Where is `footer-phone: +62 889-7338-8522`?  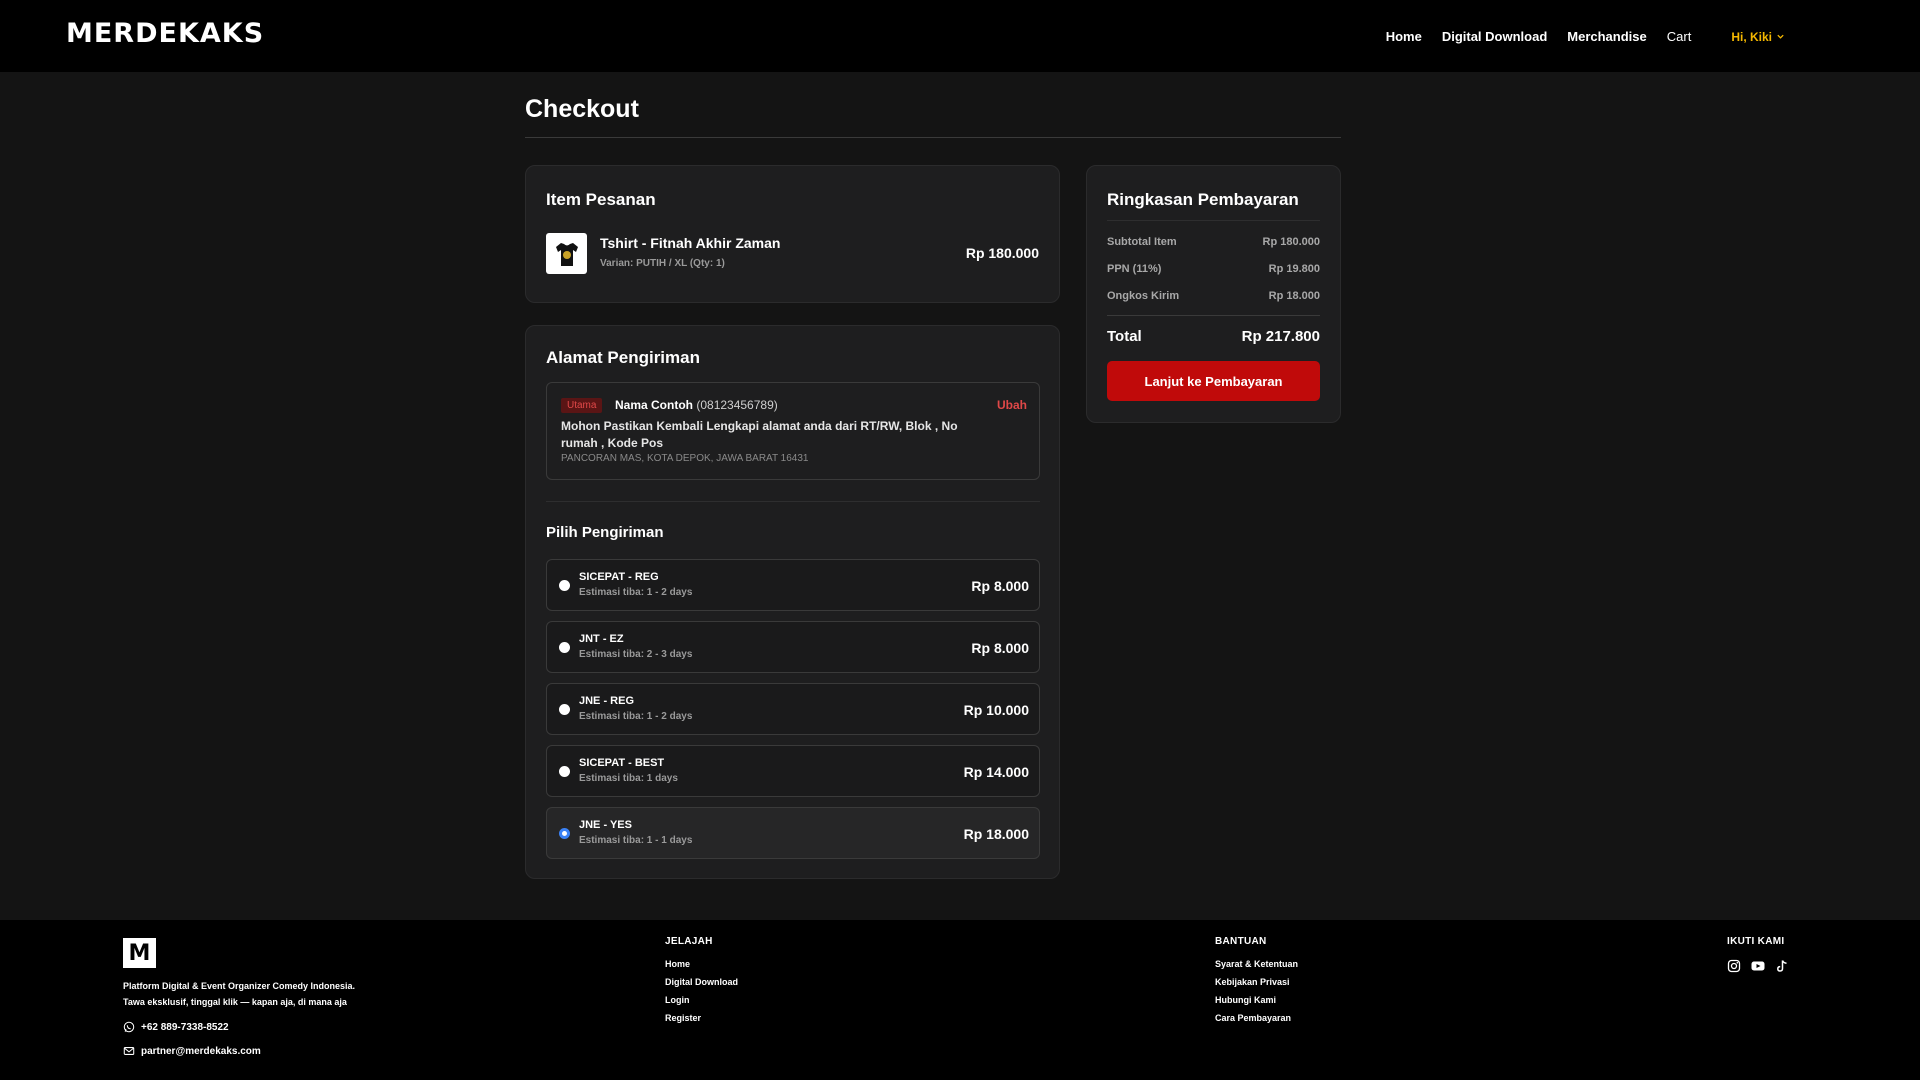 footer-phone: +62 889-7338-8522 is located at coordinates (176, 1027).